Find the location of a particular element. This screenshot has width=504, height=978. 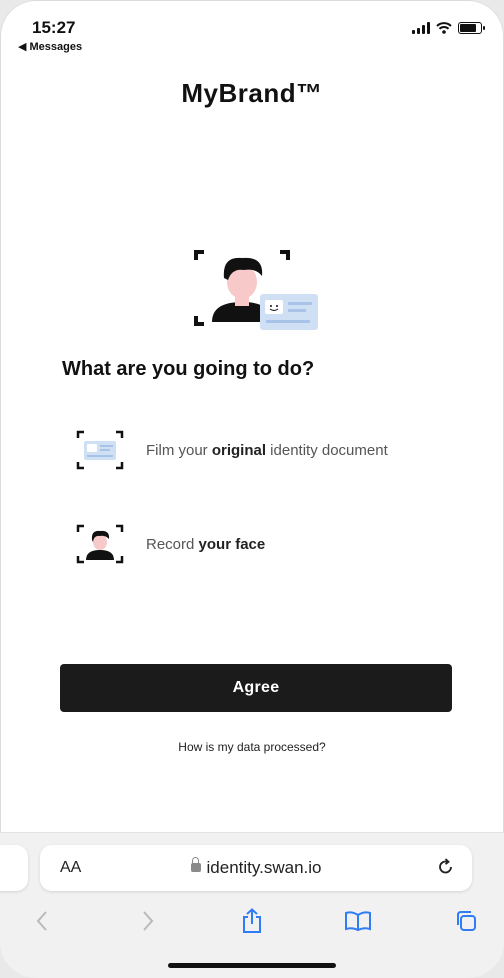

url-display: identity.swan.io is located at coordinates (256, 867).